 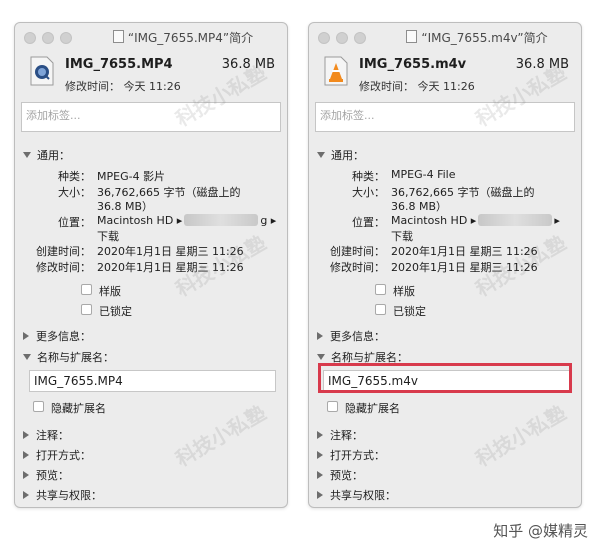 What do you see at coordinates (190, 38) in the screenshot?
I see `window-title: “IMG_7655.MP4”简介` at bounding box center [190, 38].